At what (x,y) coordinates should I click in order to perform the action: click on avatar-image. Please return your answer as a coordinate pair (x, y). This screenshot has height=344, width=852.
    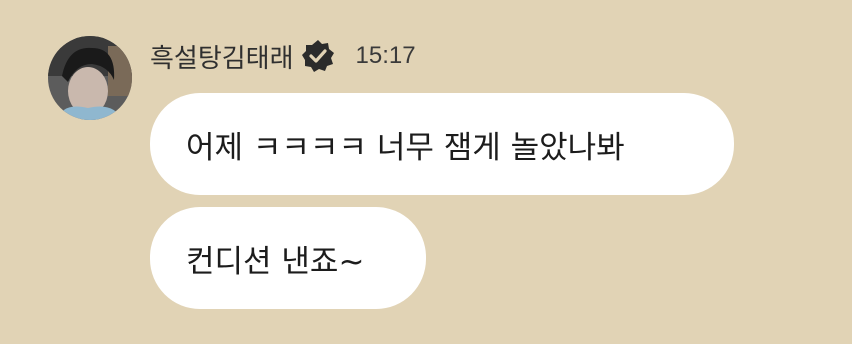
    Looking at the image, I should click on (90, 78).